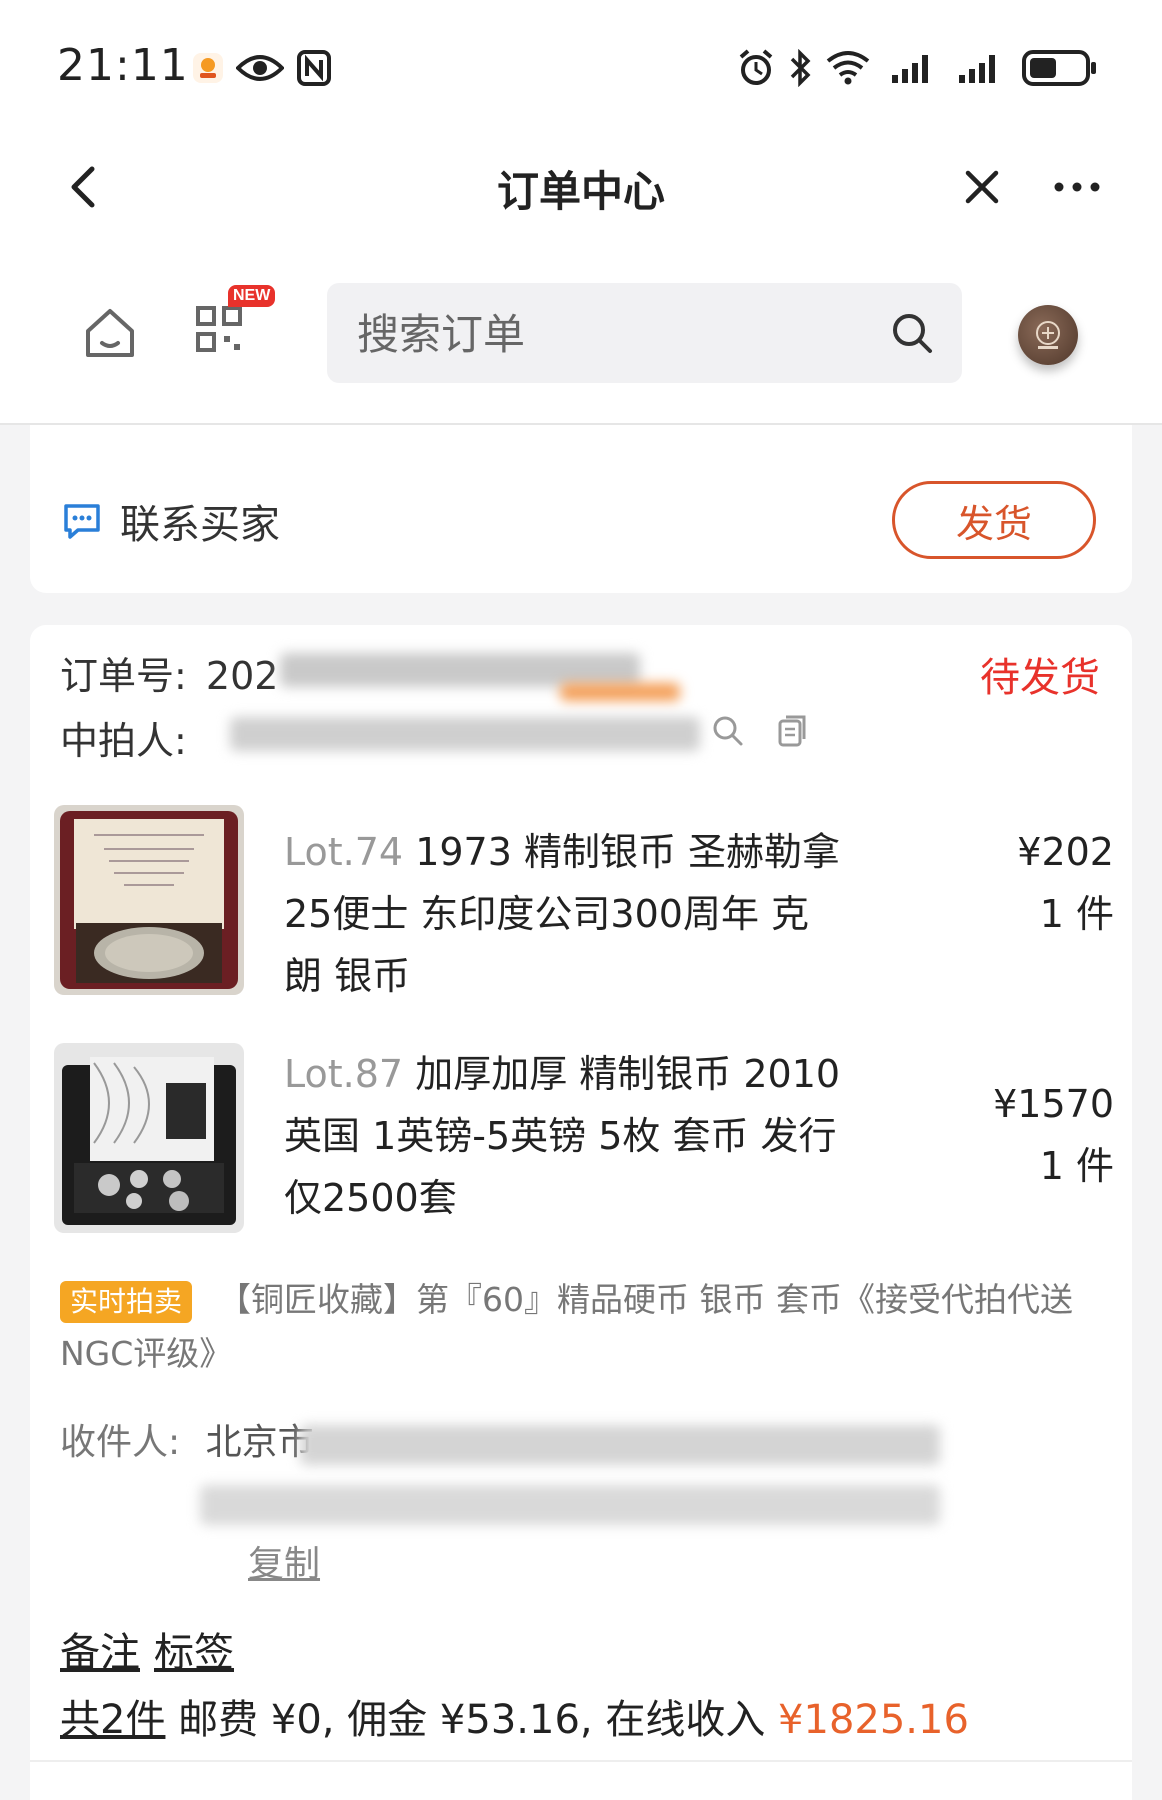  Describe the element at coordinates (994, 520) in the screenshot. I see `ship-button: 发货` at that location.